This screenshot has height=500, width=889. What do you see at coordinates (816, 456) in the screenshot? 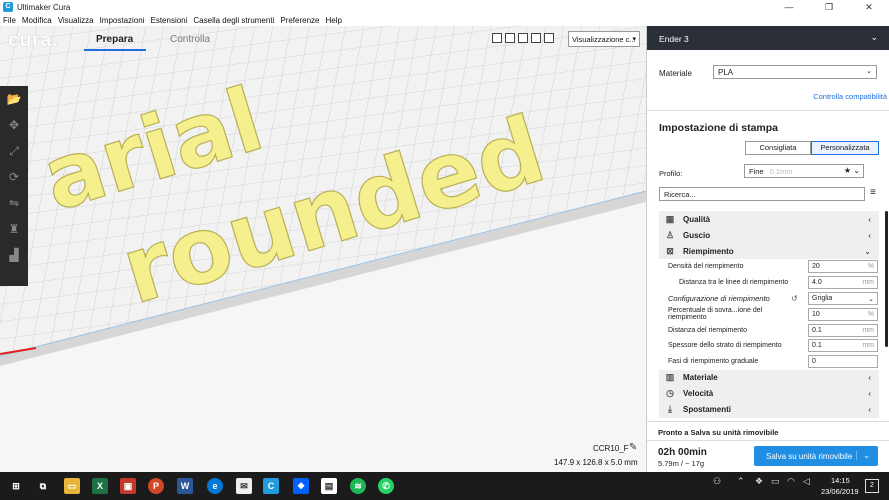
I see `save-to-removable-button: Salva su unità rimovibile ⌄` at bounding box center [816, 456].